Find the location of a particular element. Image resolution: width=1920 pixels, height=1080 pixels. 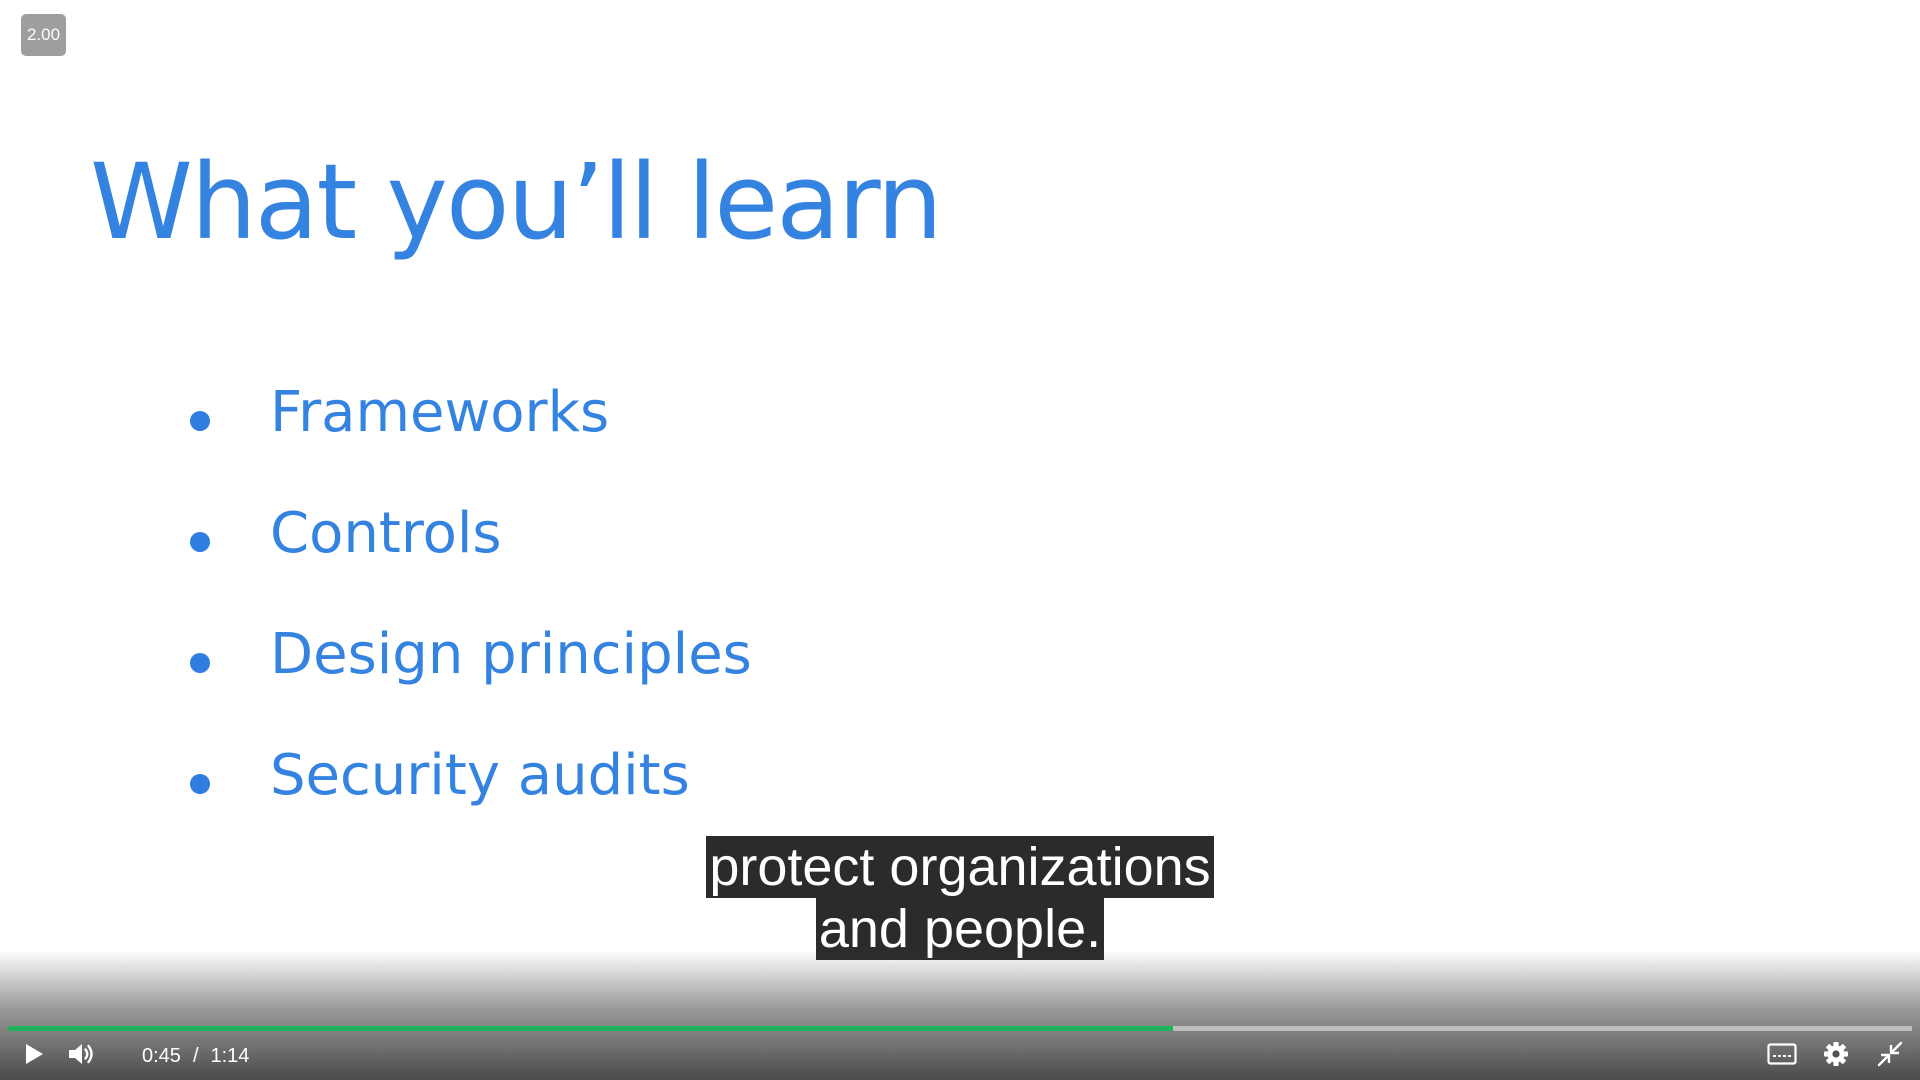

slide-bullet: Frameworks is located at coordinates (471, 420).